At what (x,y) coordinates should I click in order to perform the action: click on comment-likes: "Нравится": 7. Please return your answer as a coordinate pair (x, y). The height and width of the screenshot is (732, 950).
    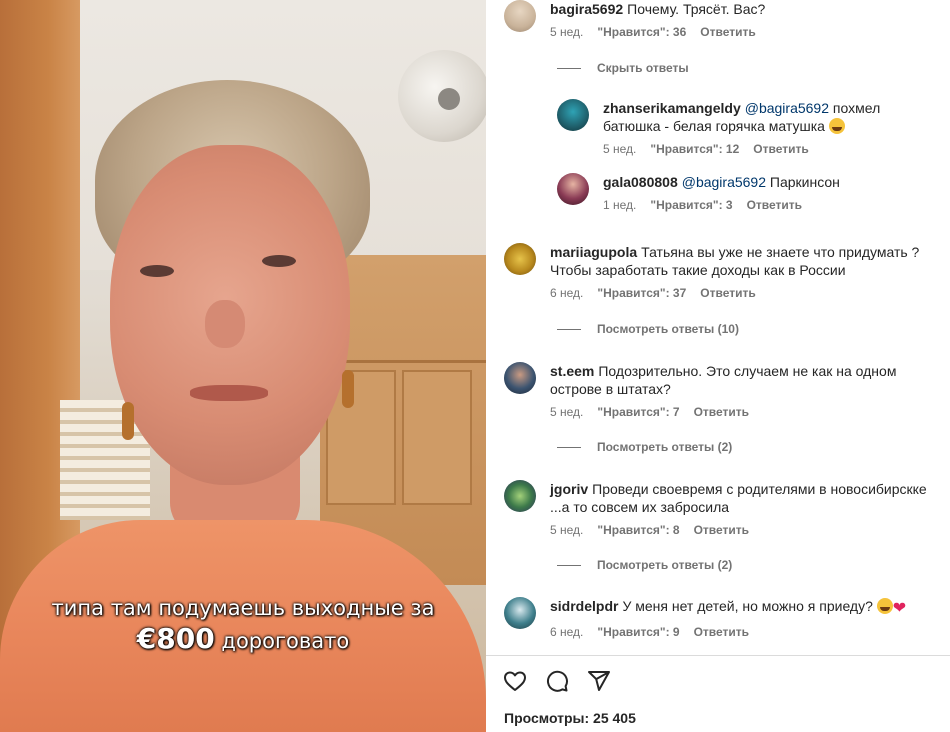
    Looking at the image, I should click on (638, 412).